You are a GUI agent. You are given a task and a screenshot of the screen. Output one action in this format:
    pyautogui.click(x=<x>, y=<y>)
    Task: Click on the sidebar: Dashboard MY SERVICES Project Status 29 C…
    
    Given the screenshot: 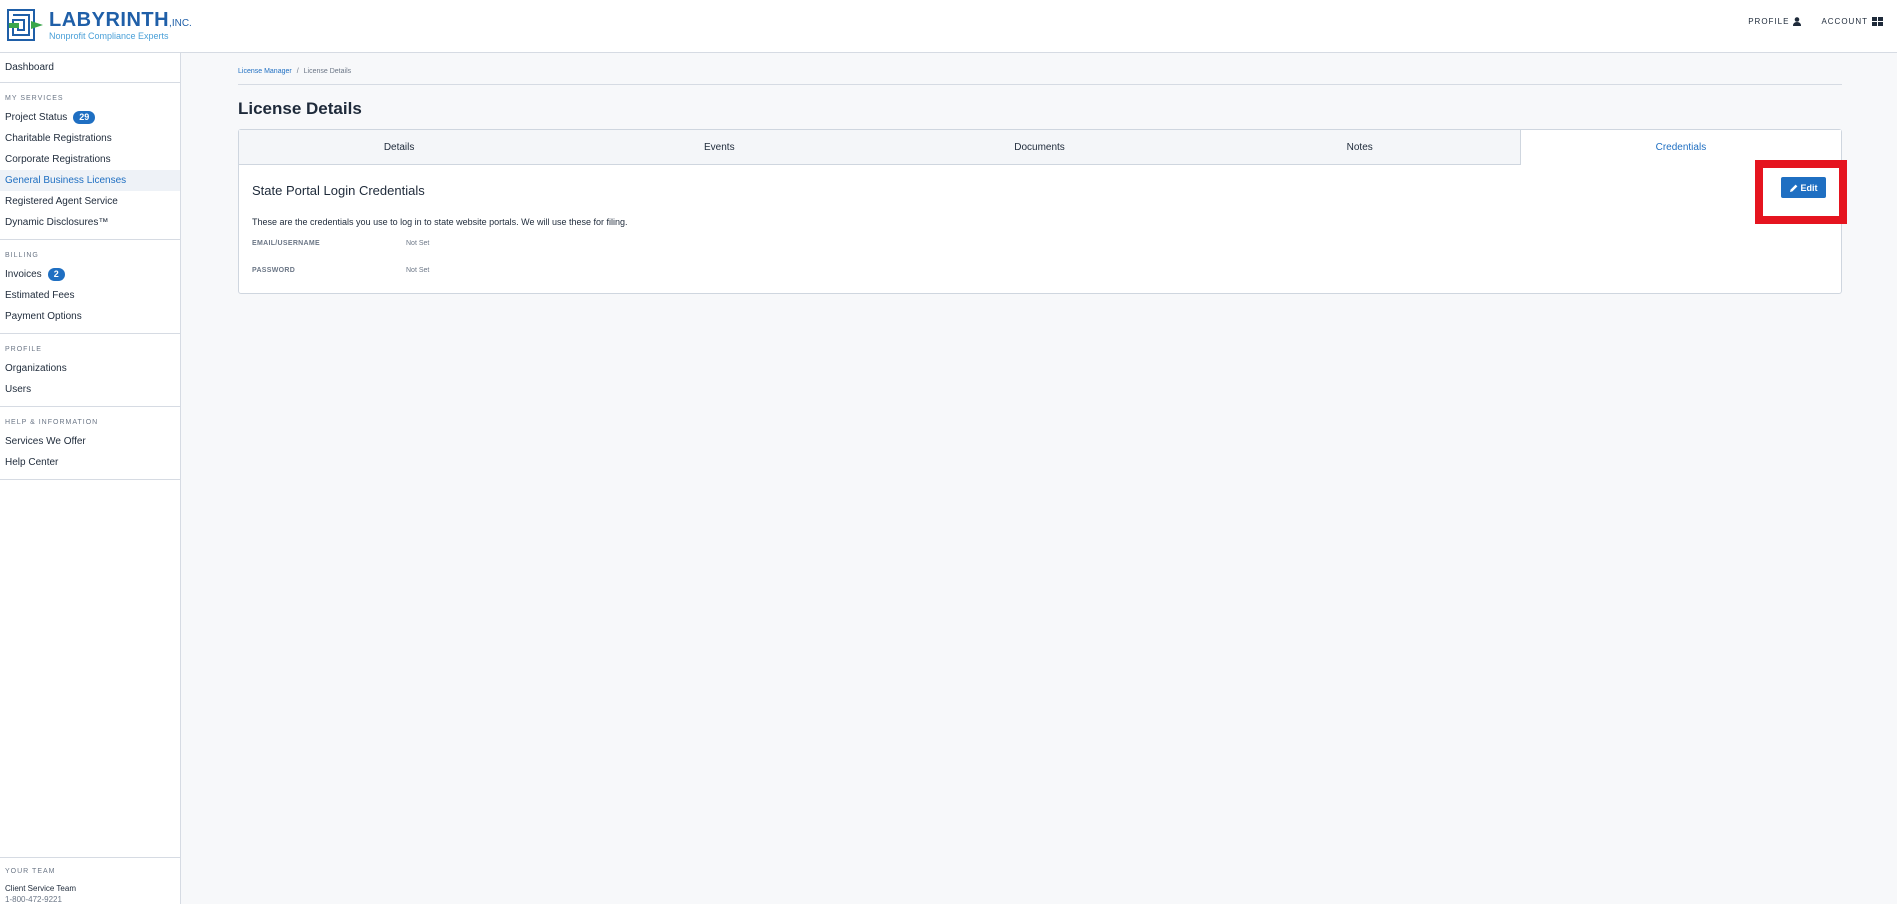 What is the action you would take?
    pyautogui.click(x=90, y=478)
    